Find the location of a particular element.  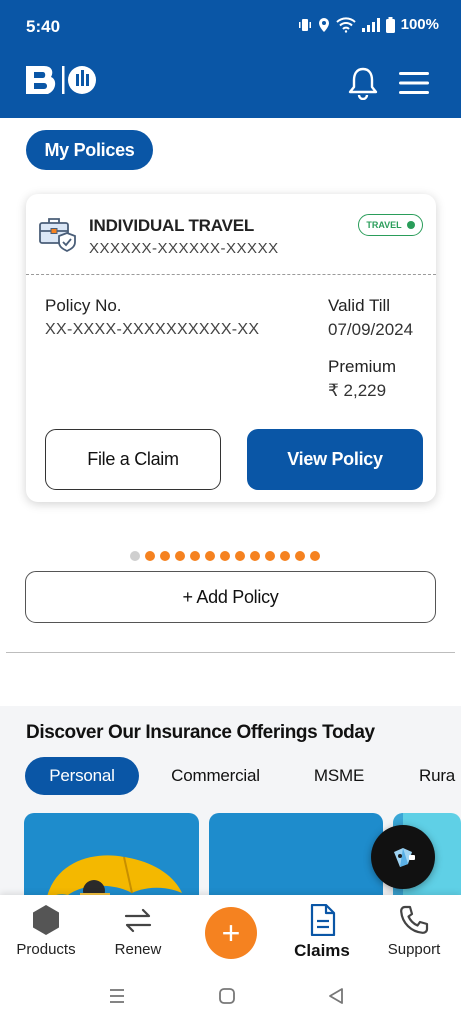

tab-commercial: Commercial is located at coordinates (215, 776).